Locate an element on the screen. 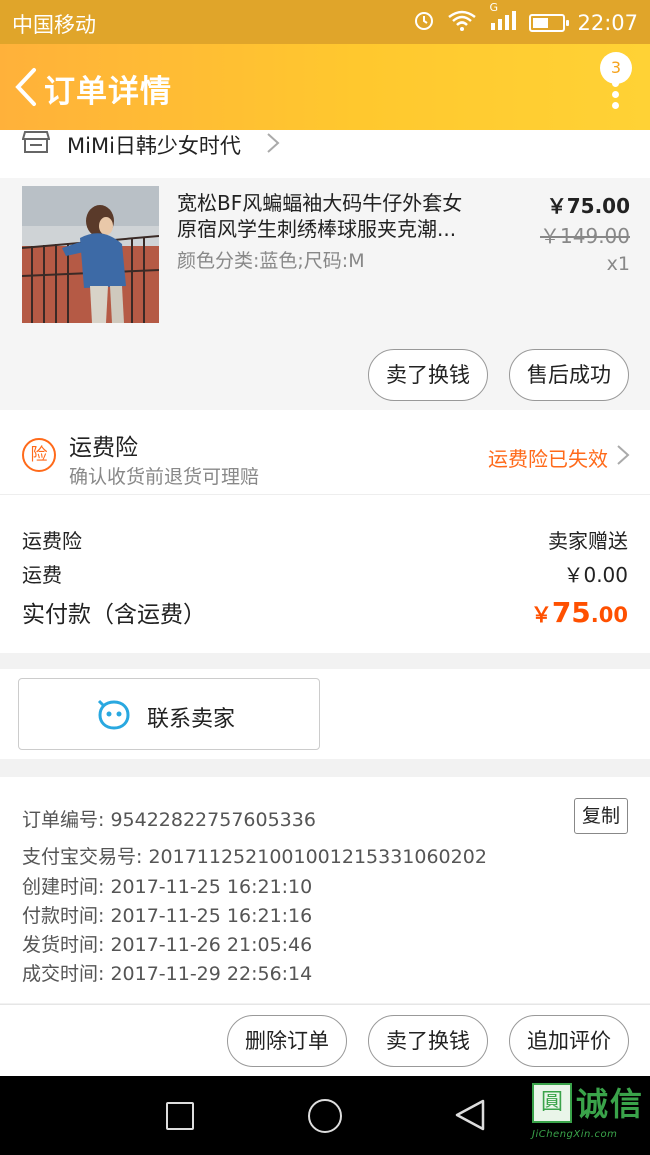  shipping-cost-row: 运费 ￥0.00 is located at coordinates (325, 573).